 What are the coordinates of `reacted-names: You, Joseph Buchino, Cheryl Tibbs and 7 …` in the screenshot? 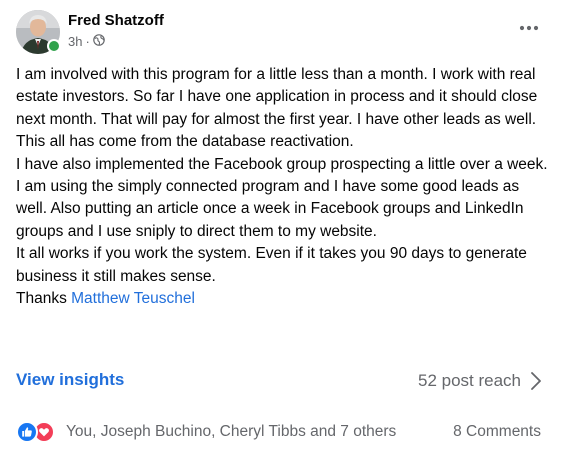 It's located at (231, 432).